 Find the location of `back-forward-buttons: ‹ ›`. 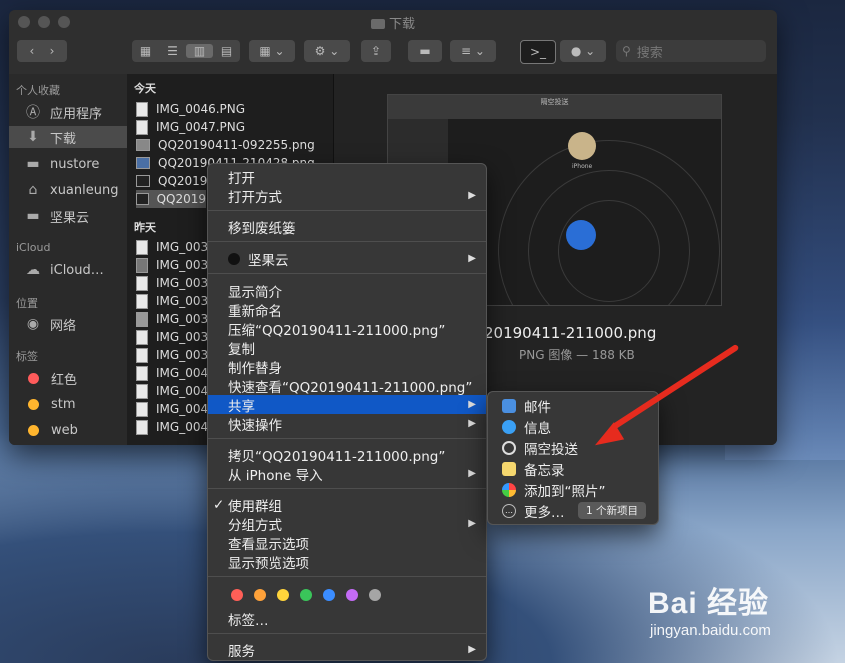

back-forward-buttons: ‹ › is located at coordinates (42, 51).